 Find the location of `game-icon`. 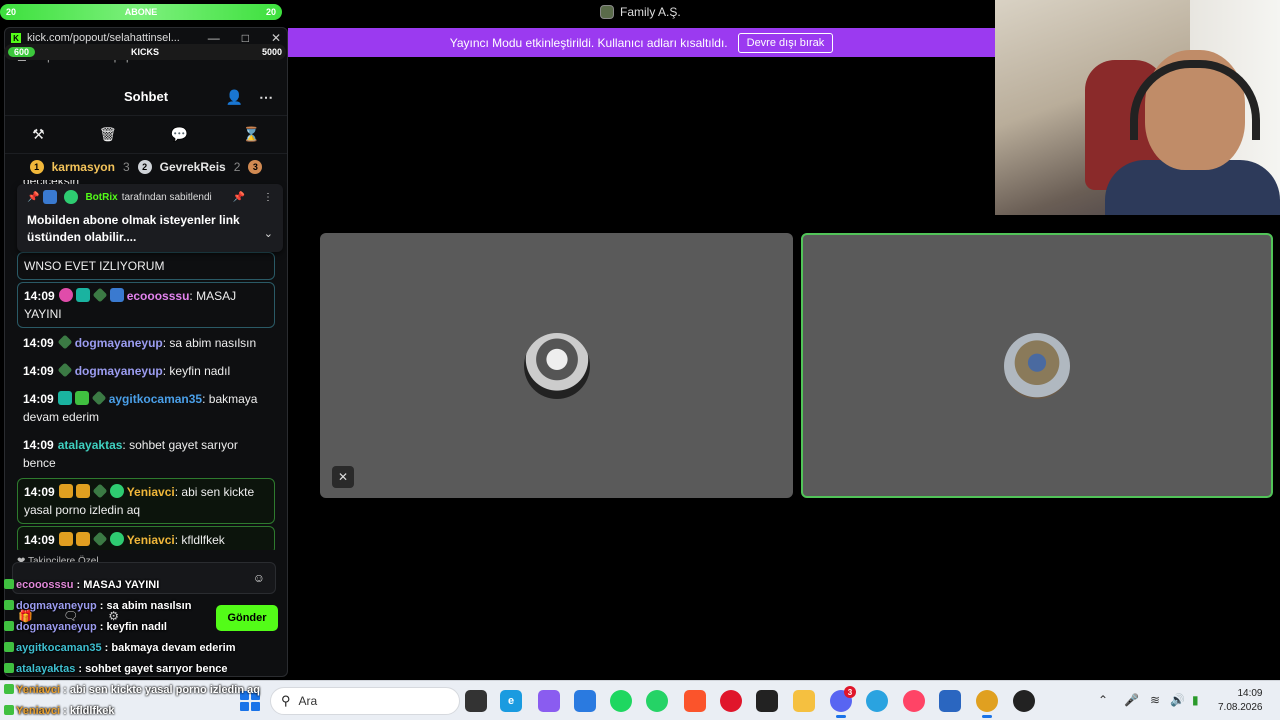

game-icon is located at coordinates (767, 701).